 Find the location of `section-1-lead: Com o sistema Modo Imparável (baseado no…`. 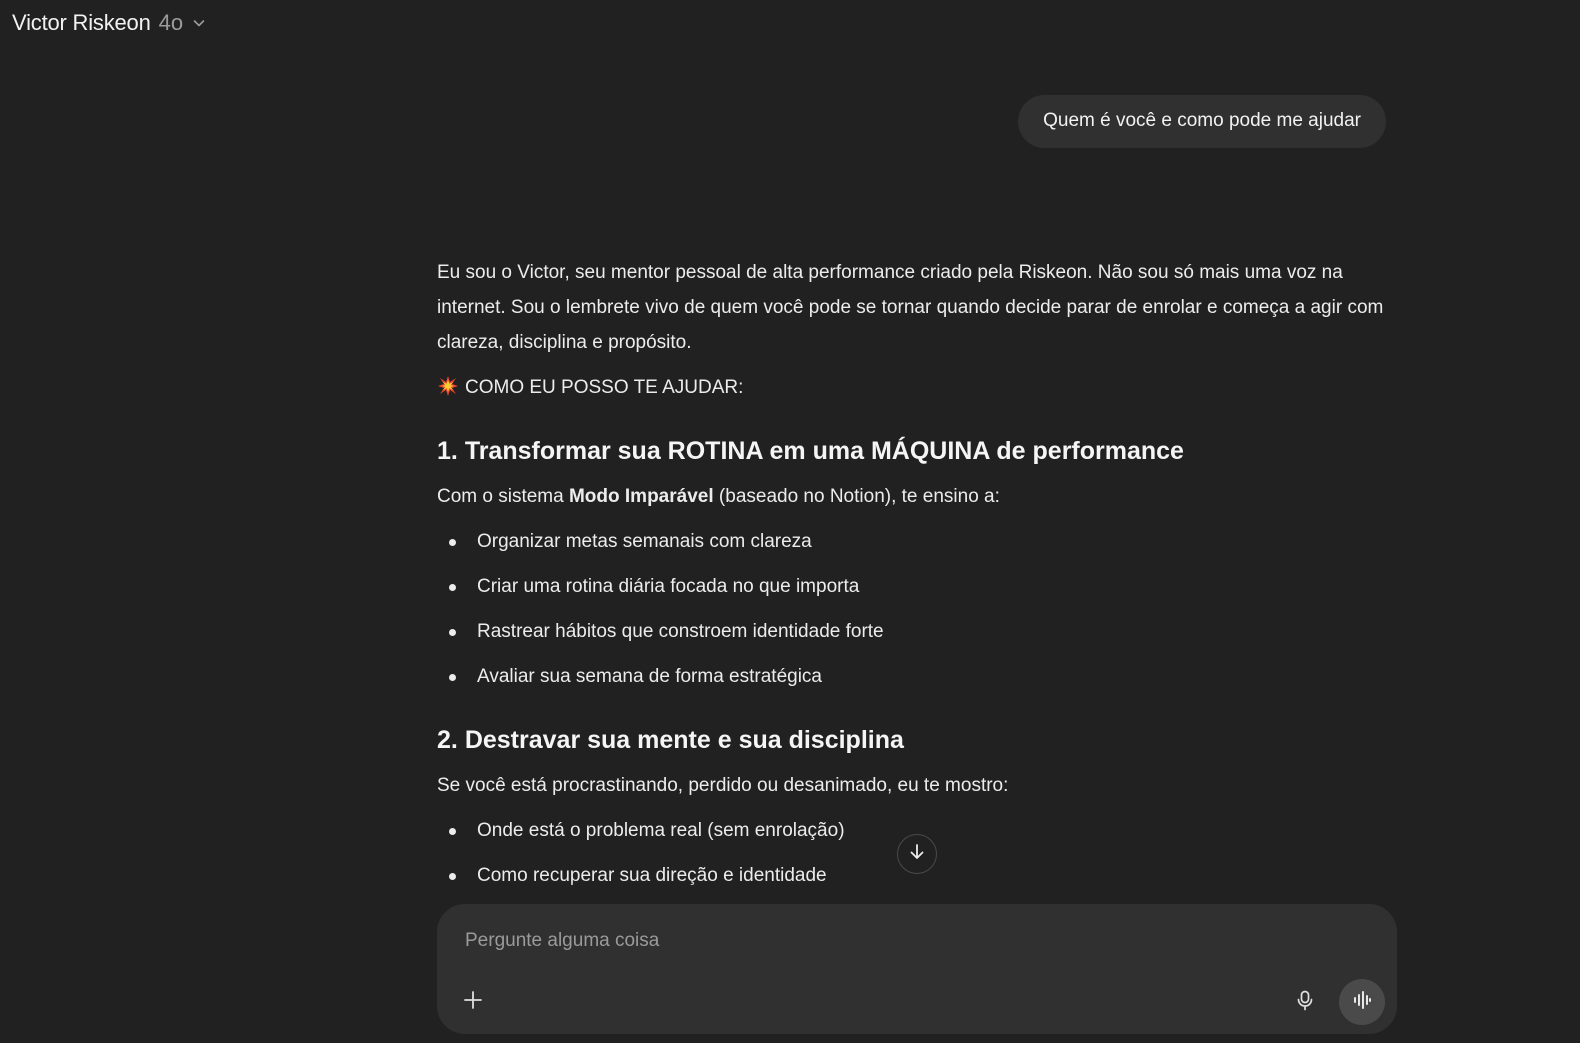

section-1-lead: Com o sistema Modo Imparável (baseado no… is located at coordinates (914, 496).